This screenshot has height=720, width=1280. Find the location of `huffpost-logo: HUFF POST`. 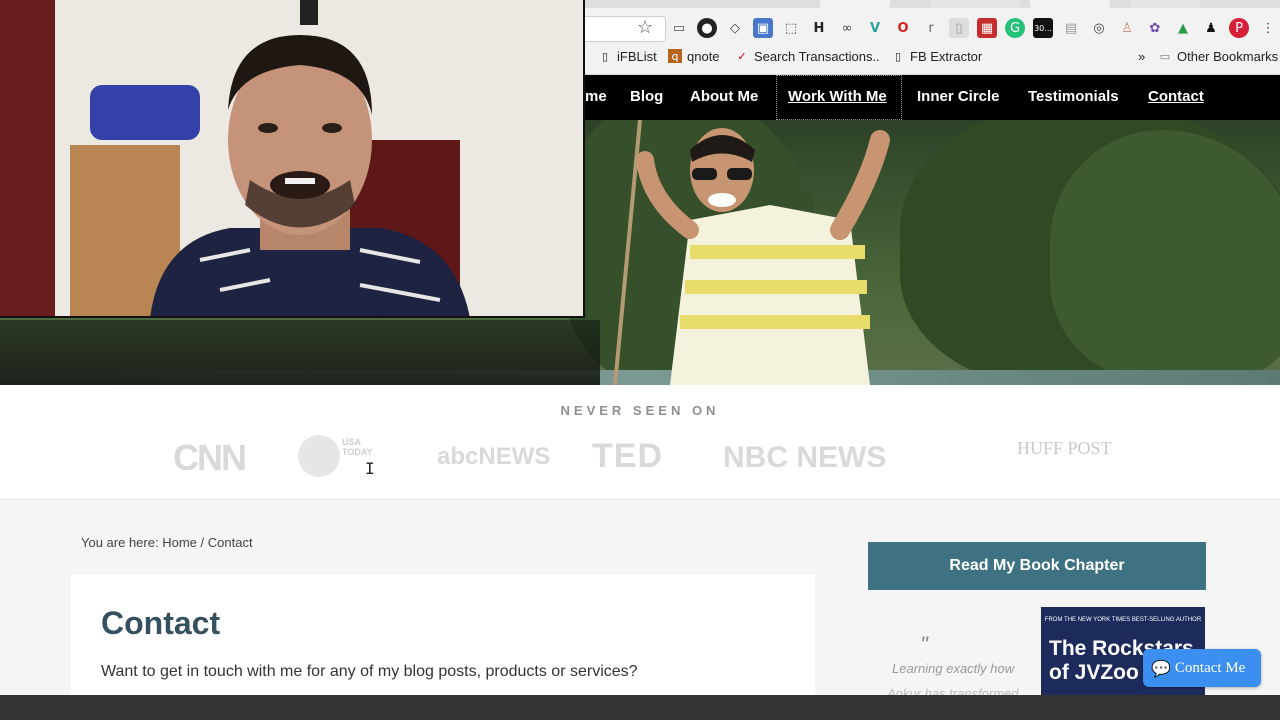

huffpost-logo: HUFF POST is located at coordinates (1064, 448).